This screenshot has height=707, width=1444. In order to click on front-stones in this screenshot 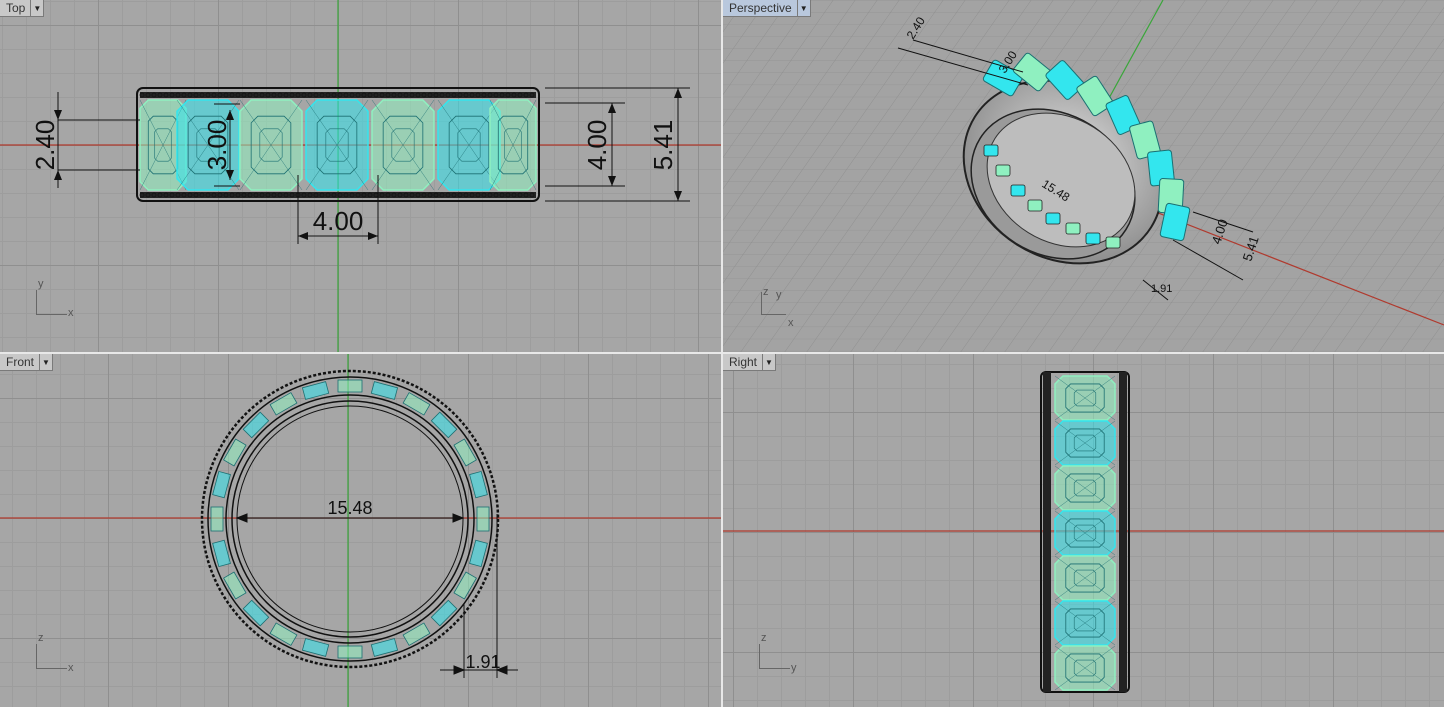, I will do `click(350, 519)`.